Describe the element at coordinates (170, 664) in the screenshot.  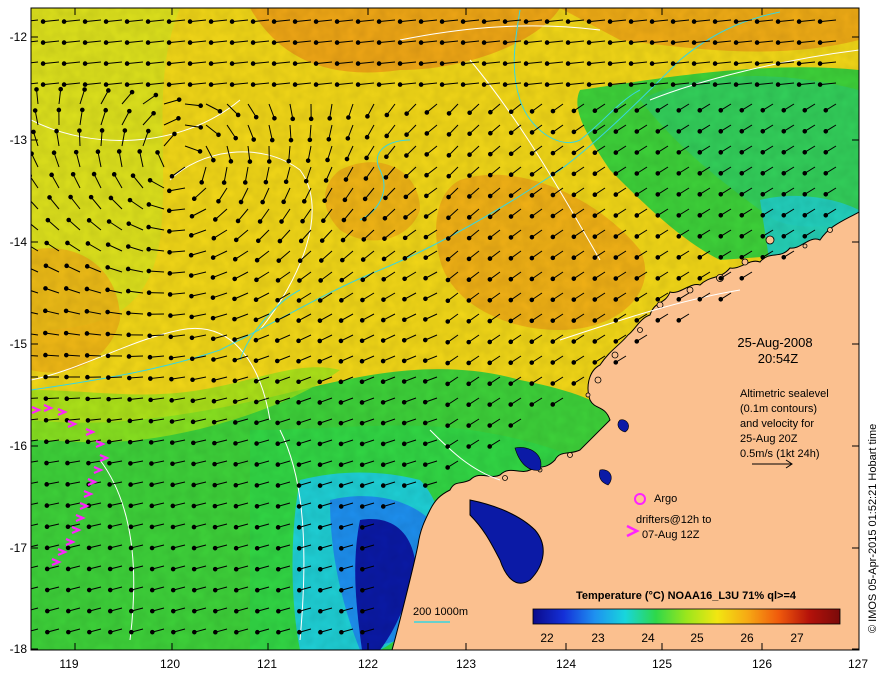
I see `lon-tick-label: 120` at that location.